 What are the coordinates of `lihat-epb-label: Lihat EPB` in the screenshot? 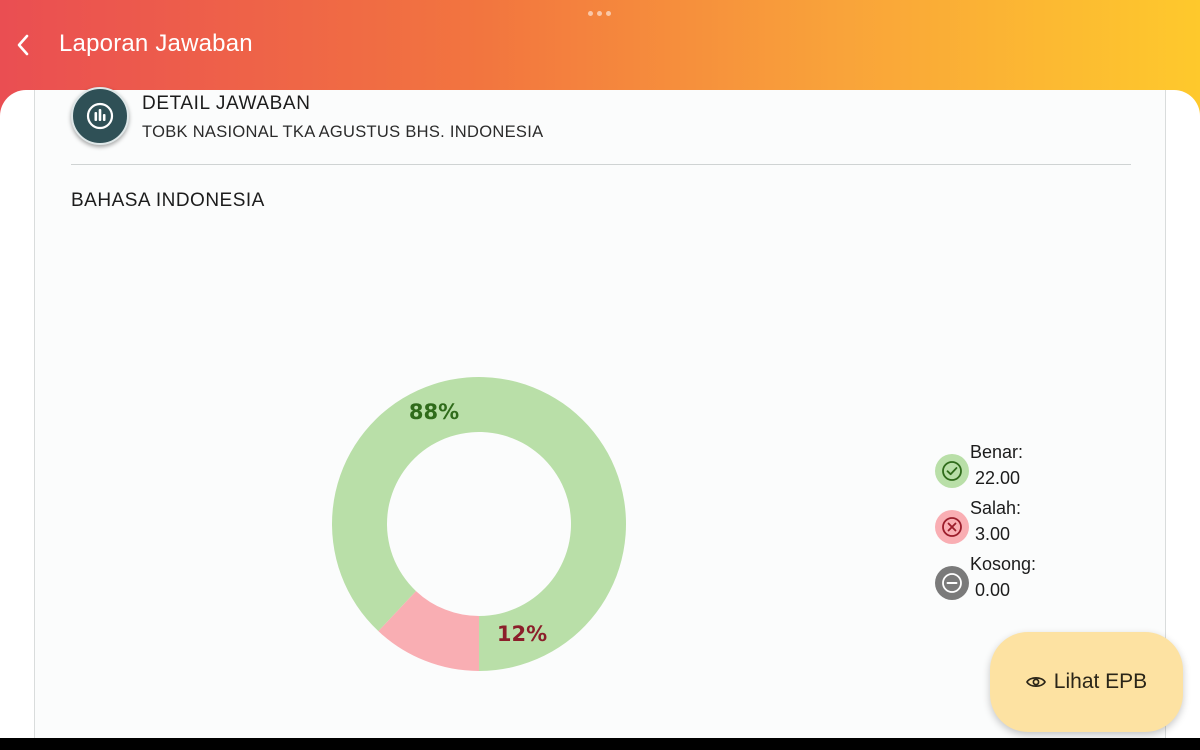 It's located at (1100, 681).